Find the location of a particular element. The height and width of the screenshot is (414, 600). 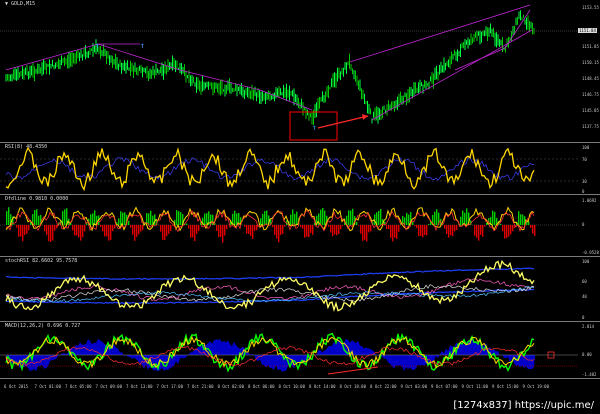

price-label-6: 1137.75 is located at coordinates (590, 126).